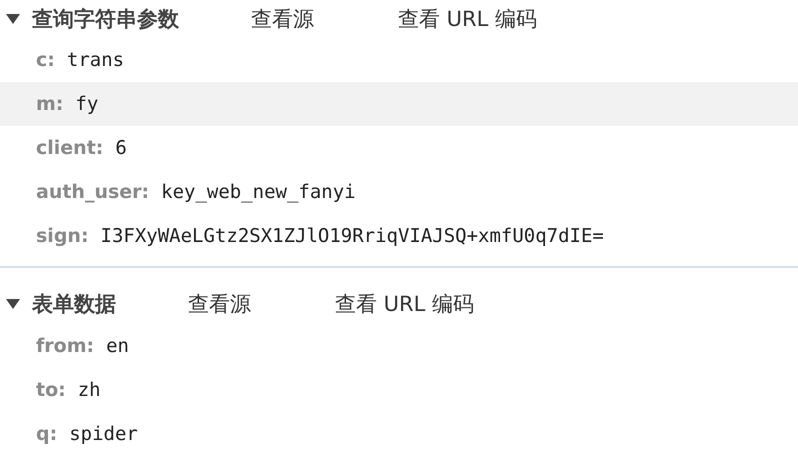 The width and height of the screenshot is (798, 463). Describe the element at coordinates (65, 346) in the screenshot. I see `param-key: from:` at that location.